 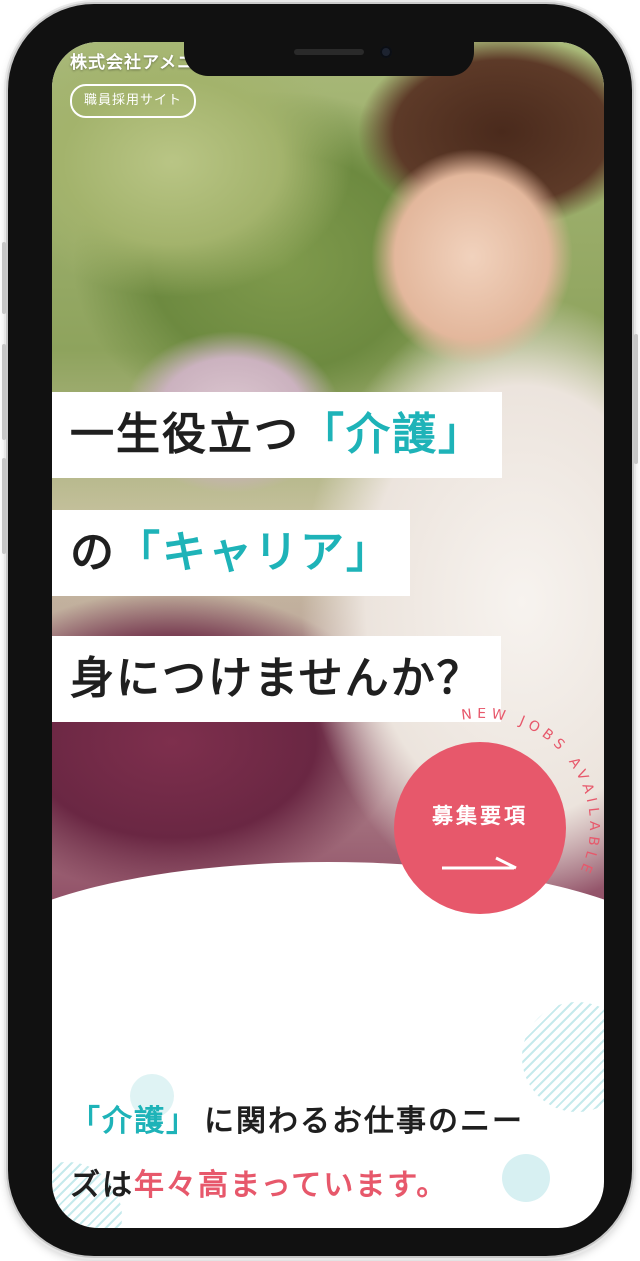 I want to click on recruit-button-label: 募集要項, so click(x=480, y=816).